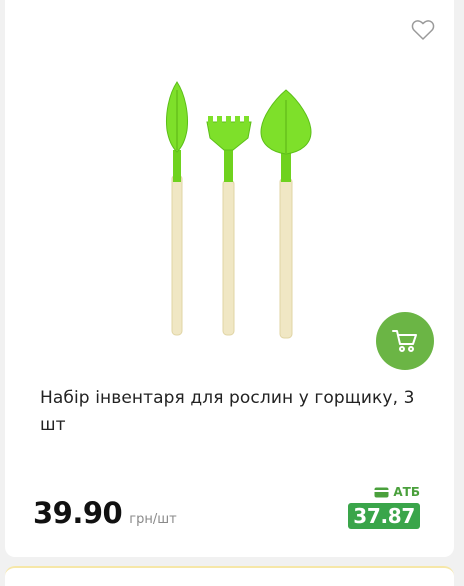  I want to click on price-block: 39.90 грн/шт, so click(105, 513).